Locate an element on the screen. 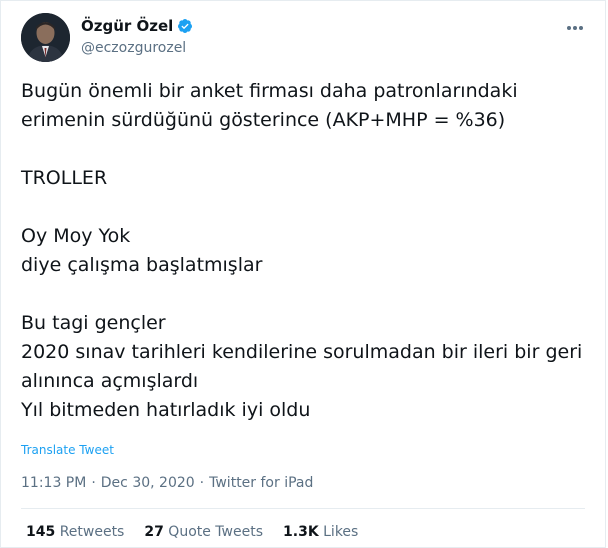  avatar is located at coordinates (45, 37).